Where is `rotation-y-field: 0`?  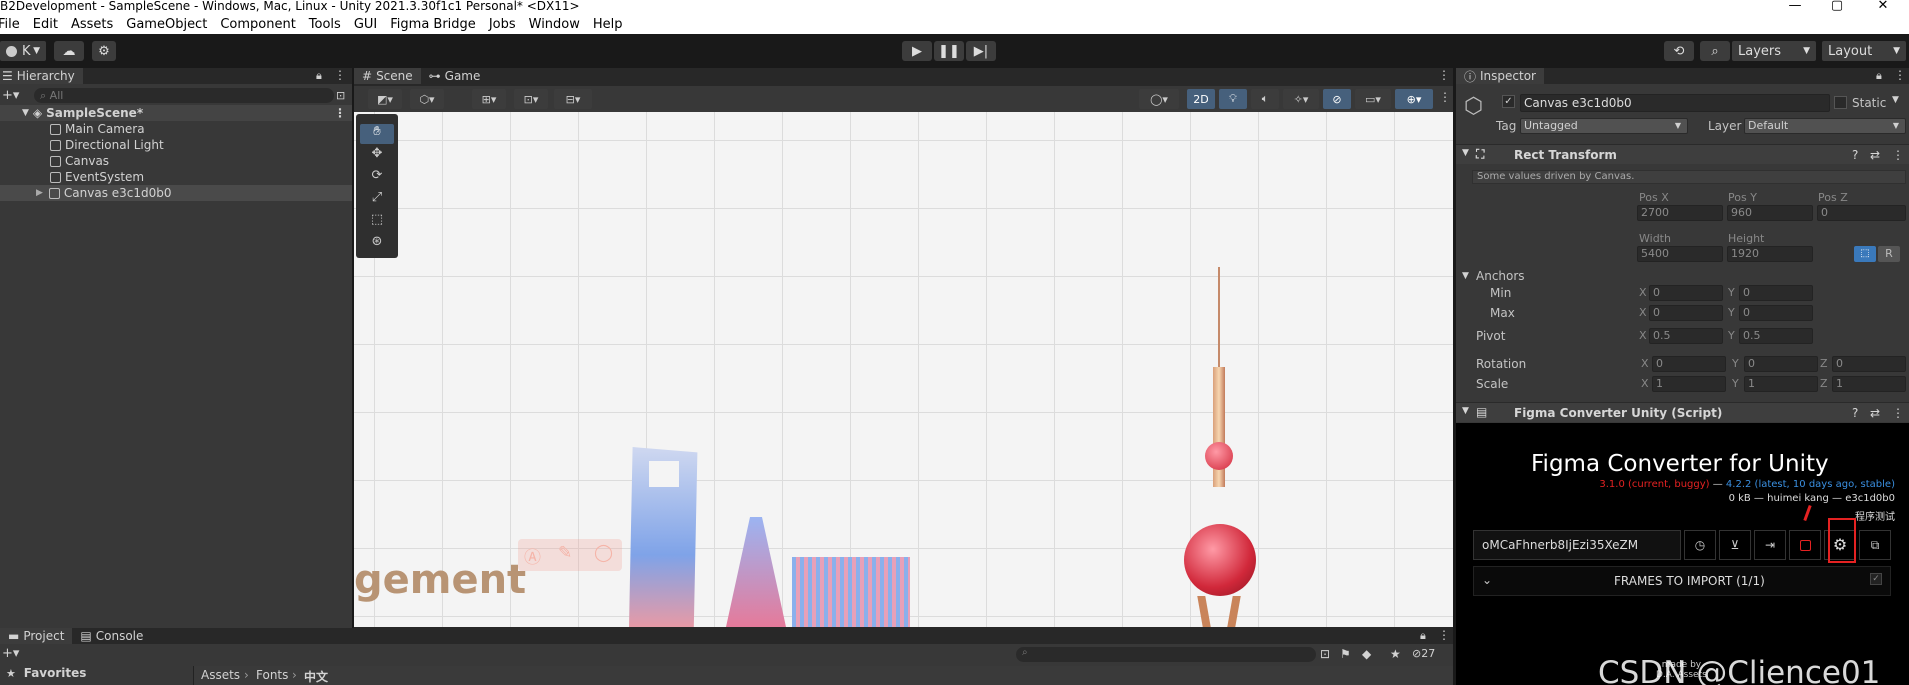
rotation-y-field: 0 is located at coordinates (1781, 364).